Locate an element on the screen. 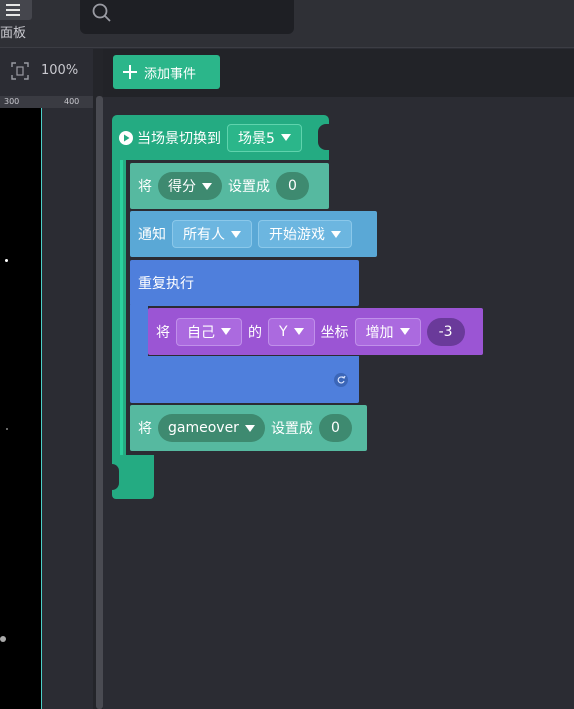  notify-block: 通知 所有人 开始游戏 is located at coordinates (253, 234).